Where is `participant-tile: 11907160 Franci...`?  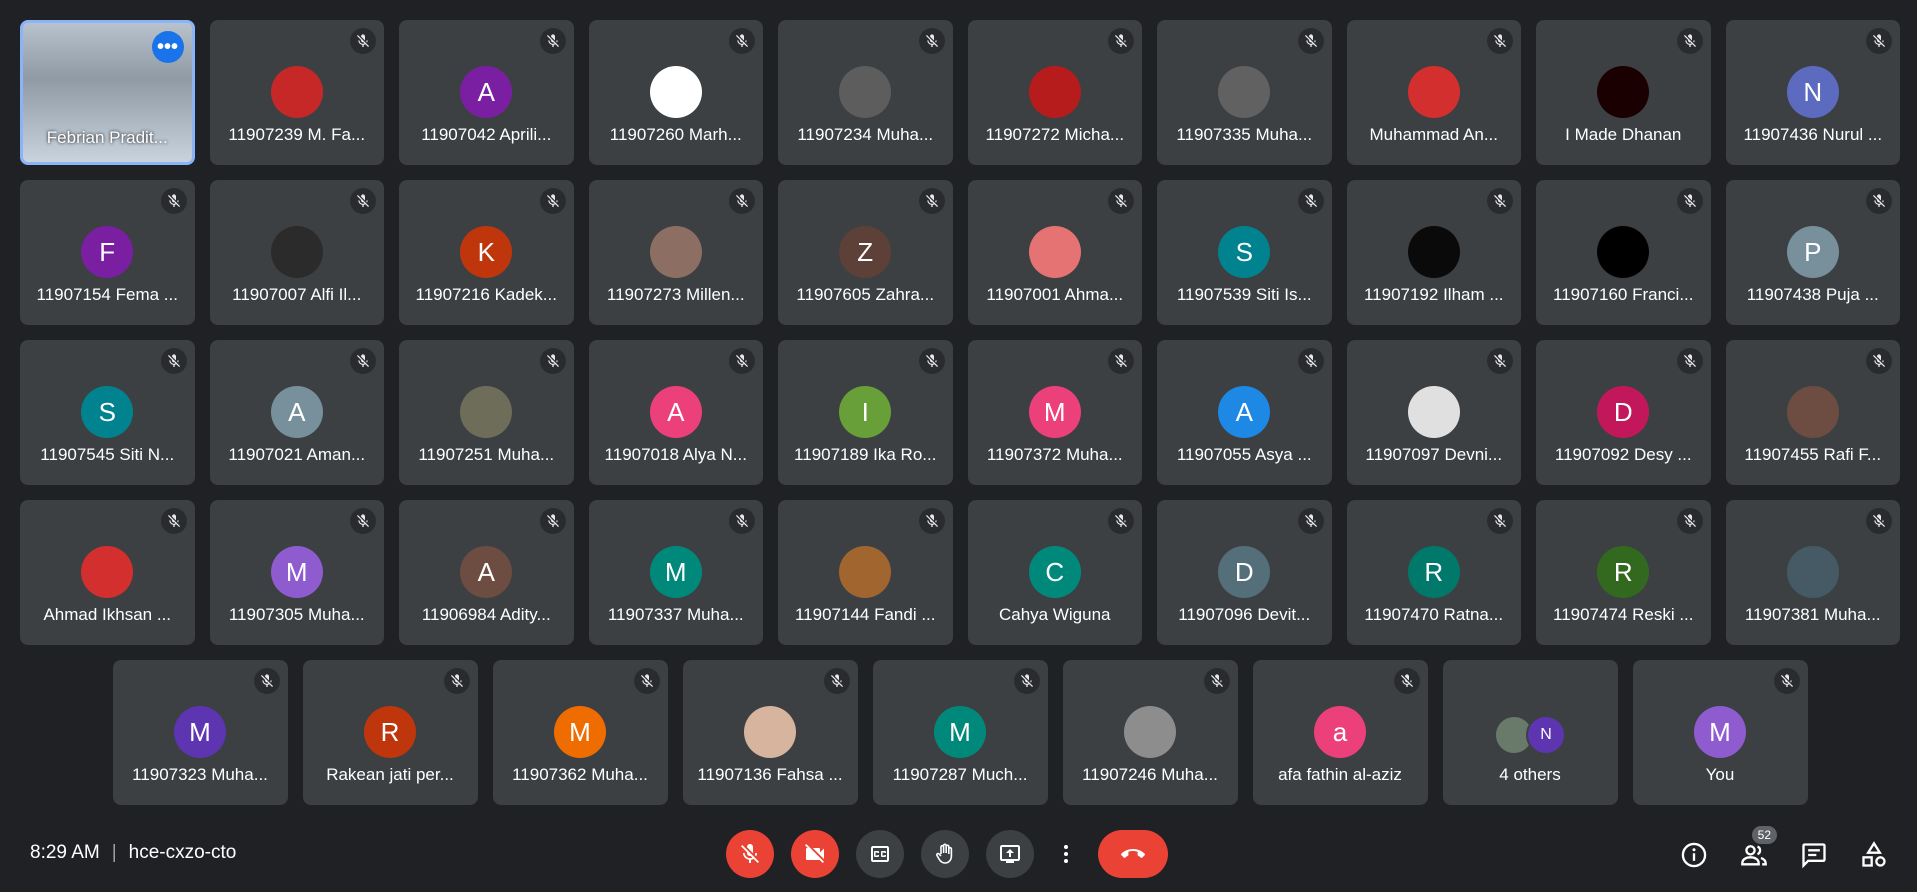
participant-tile: 11907160 Franci... is located at coordinates (1623, 252).